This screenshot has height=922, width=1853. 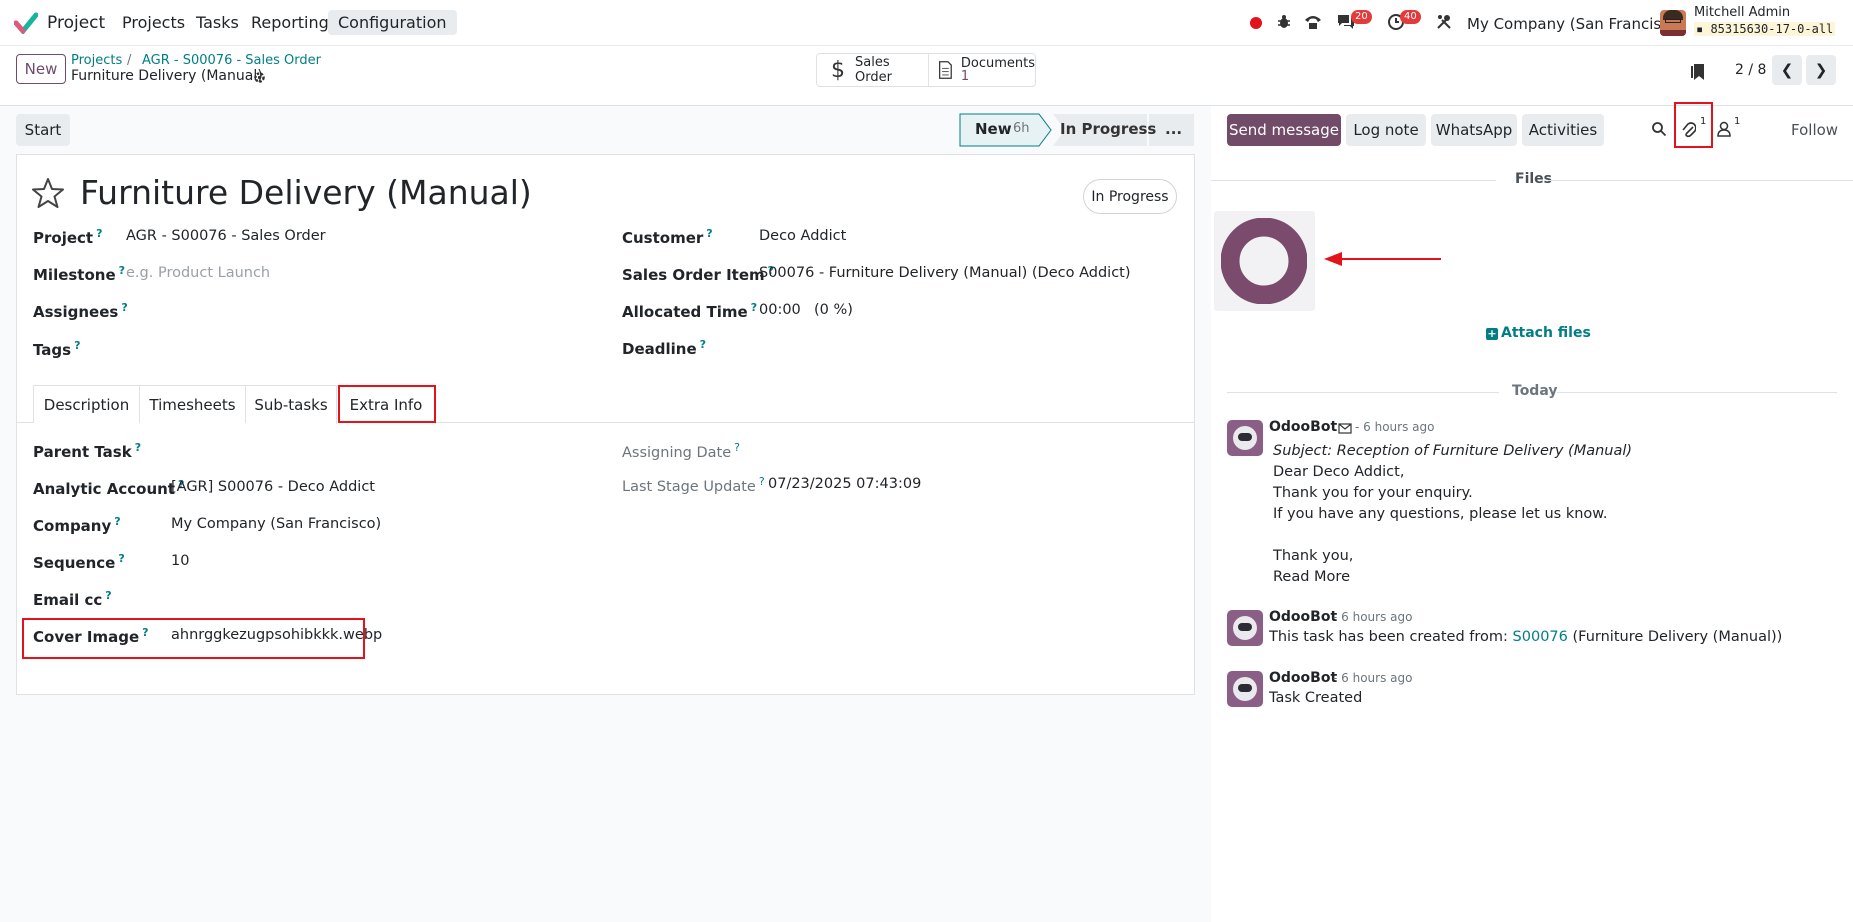 What do you see at coordinates (180, 561) in the screenshot?
I see `sequence-field: 10` at bounding box center [180, 561].